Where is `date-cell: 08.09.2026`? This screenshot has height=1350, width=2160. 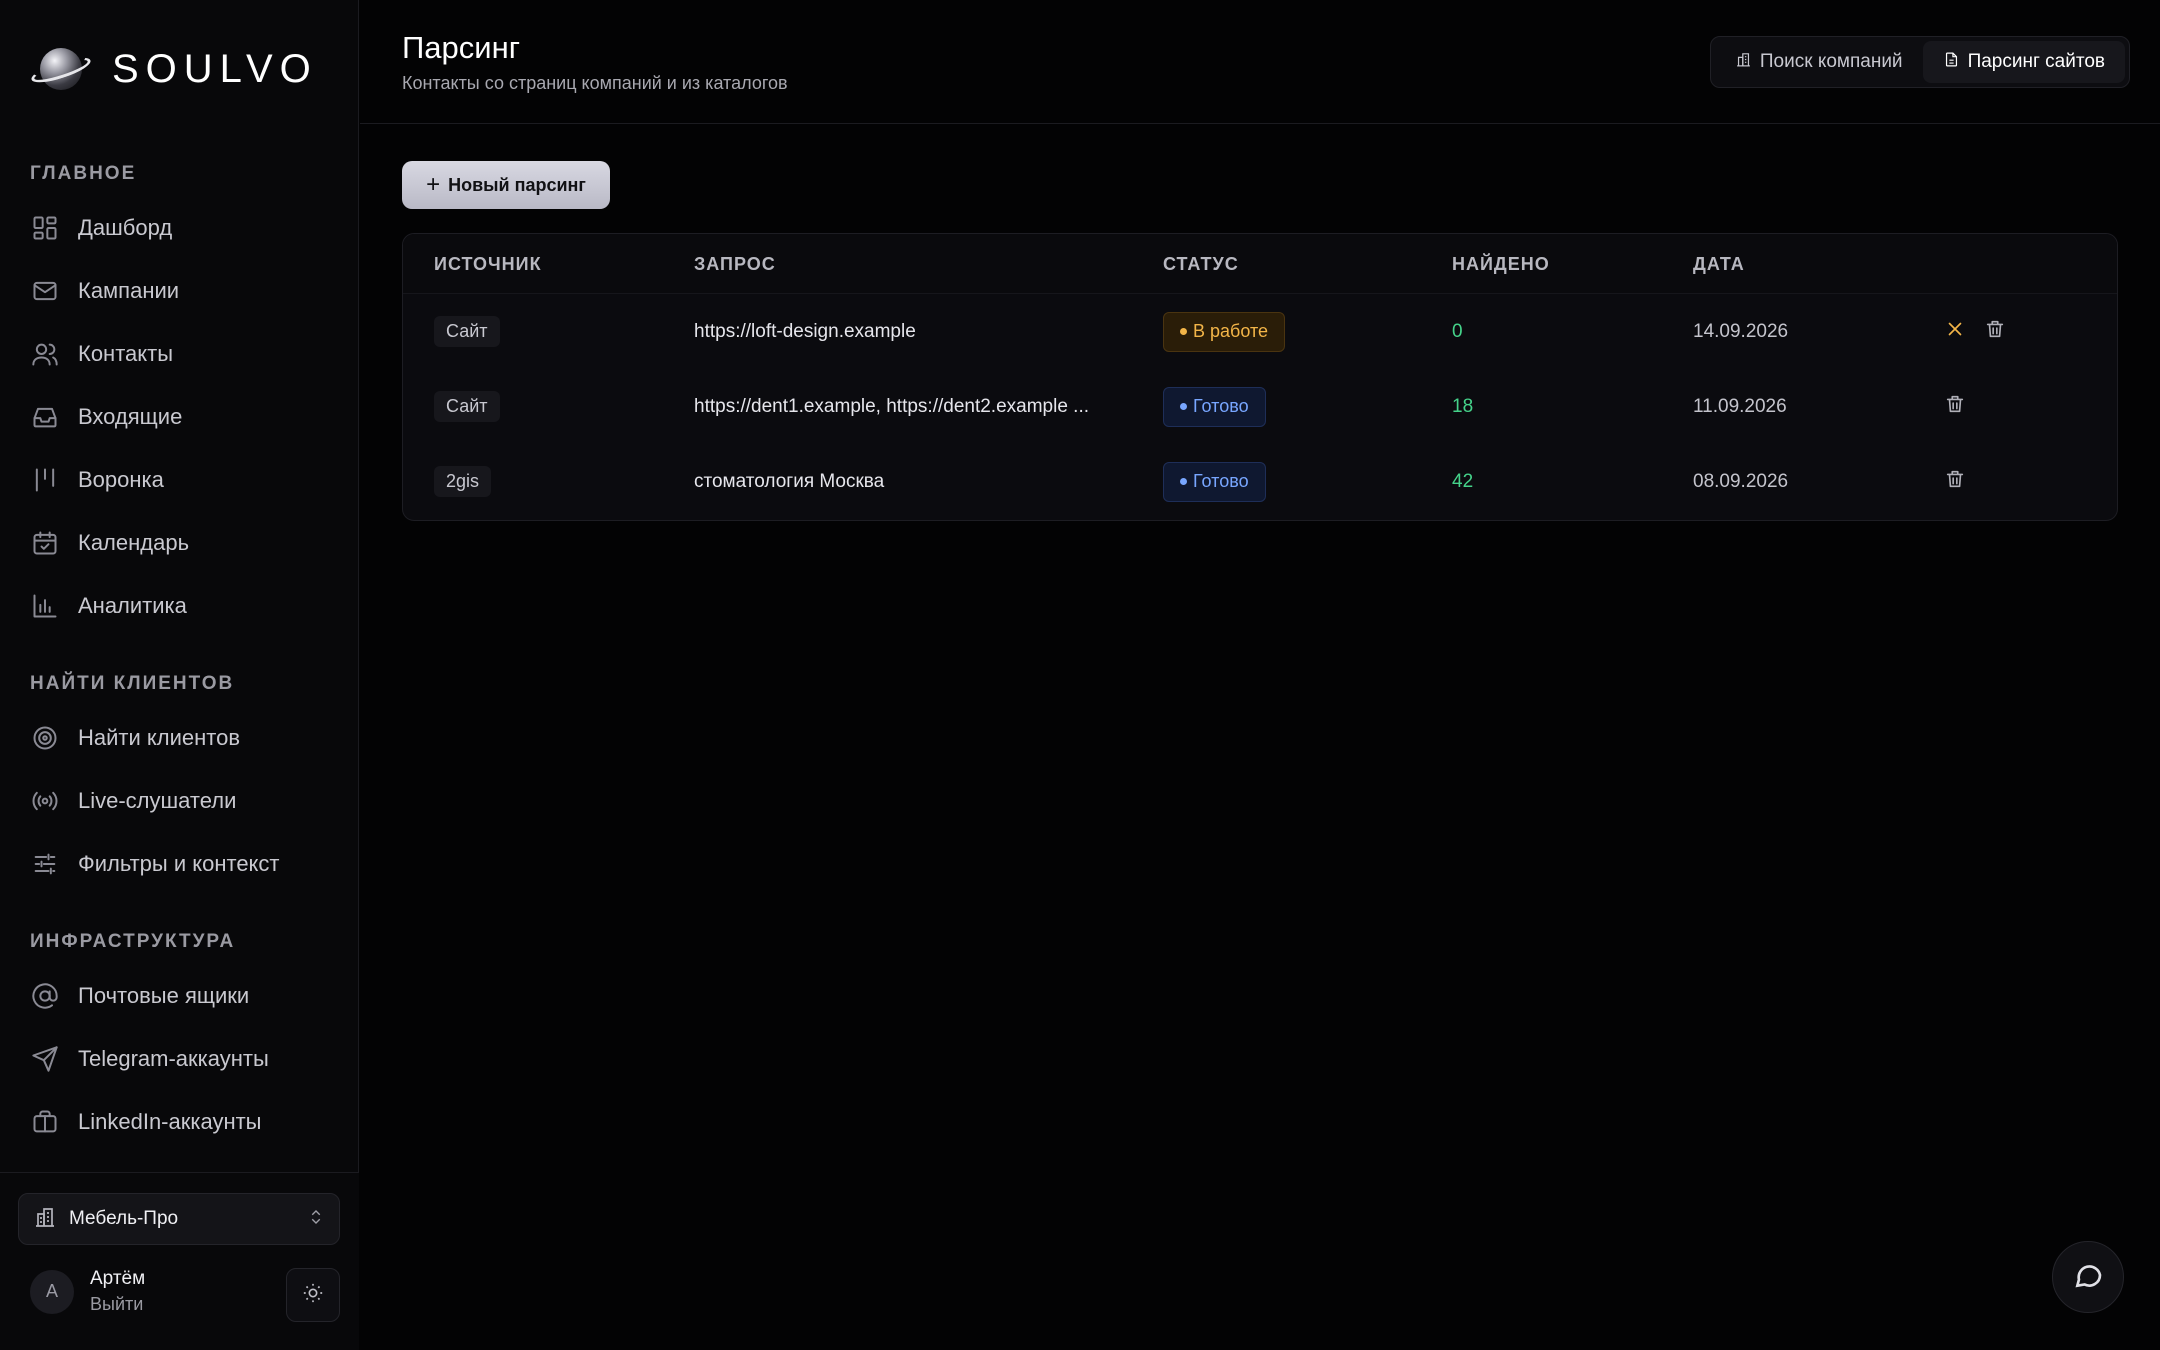 date-cell: 08.09.2026 is located at coordinates (1741, 481).